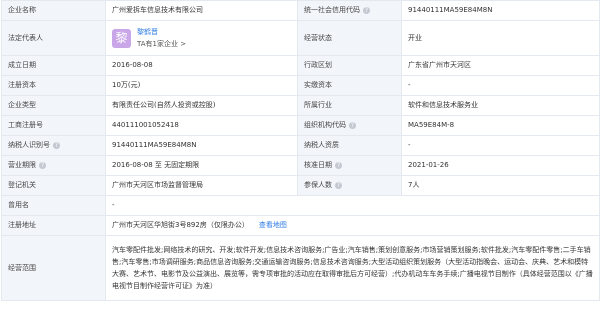 This screenshot has width=600, height=323. Describe the element at coordinates (22, 165) in the screenshot. I see `business-term-label-text: 营业期限` at that location.